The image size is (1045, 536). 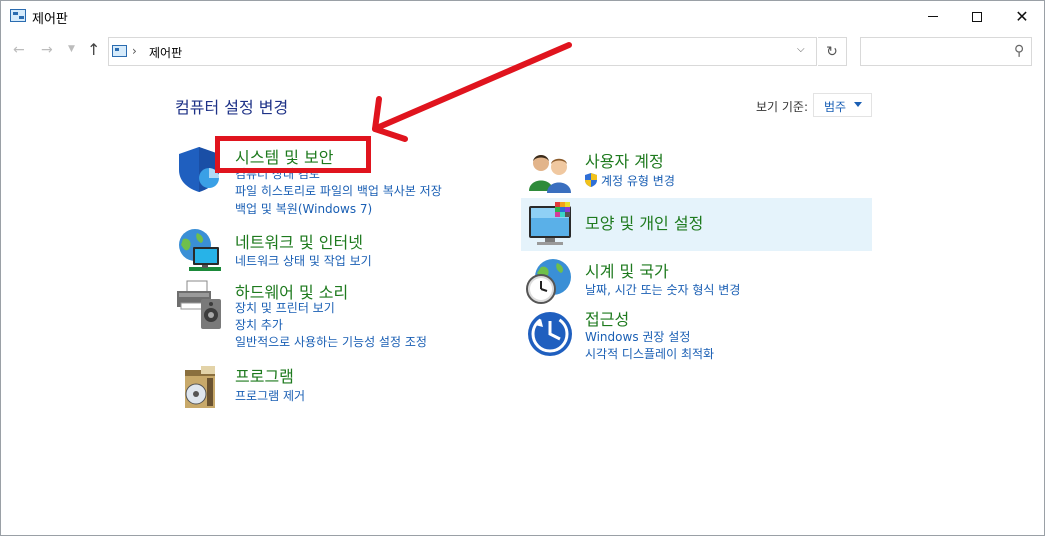 I want to click on minimize-button, so click(x=933, y=16).